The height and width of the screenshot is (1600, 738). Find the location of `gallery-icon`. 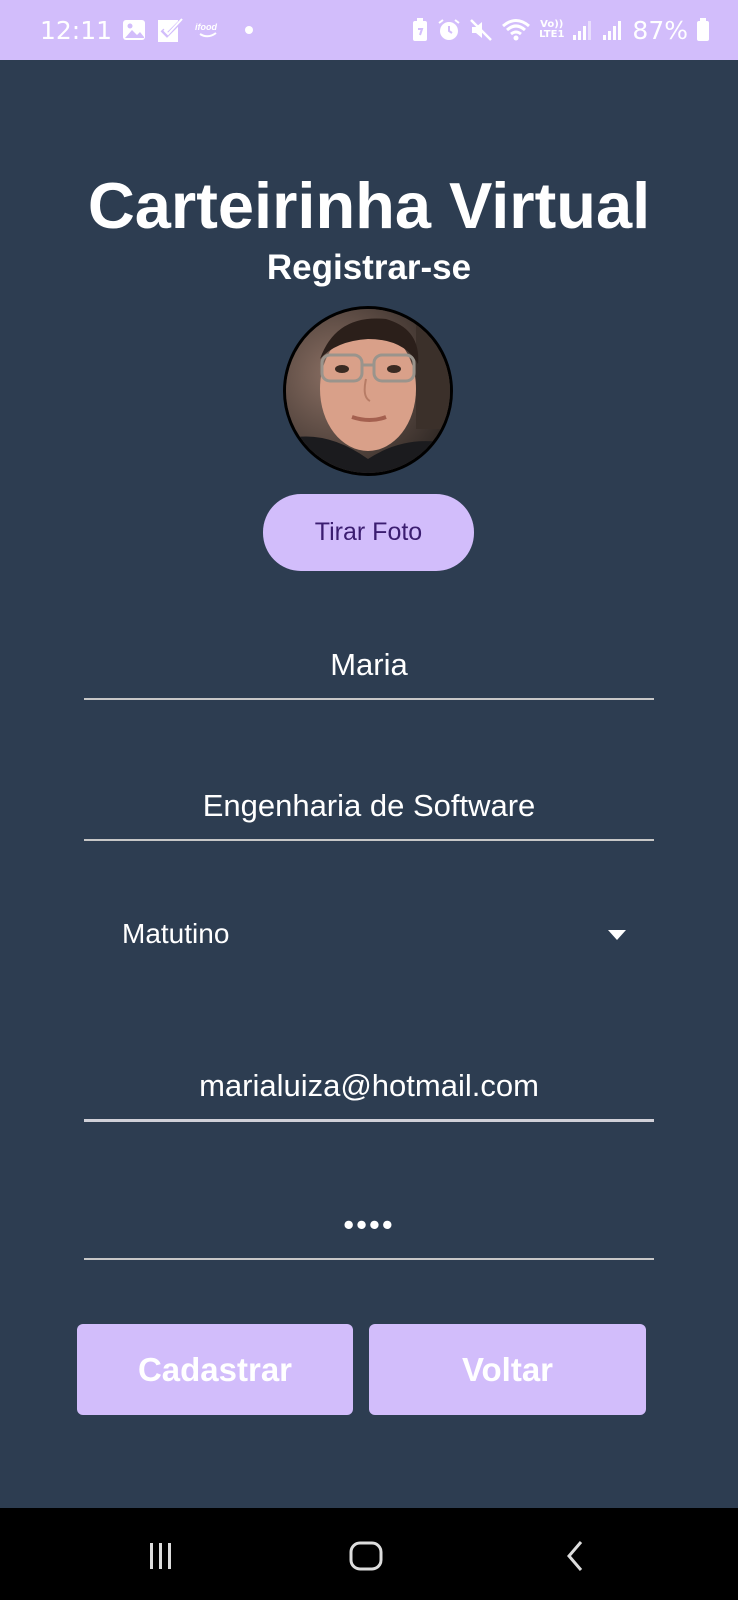

gallery-icon is located at coordinates (134, 30).